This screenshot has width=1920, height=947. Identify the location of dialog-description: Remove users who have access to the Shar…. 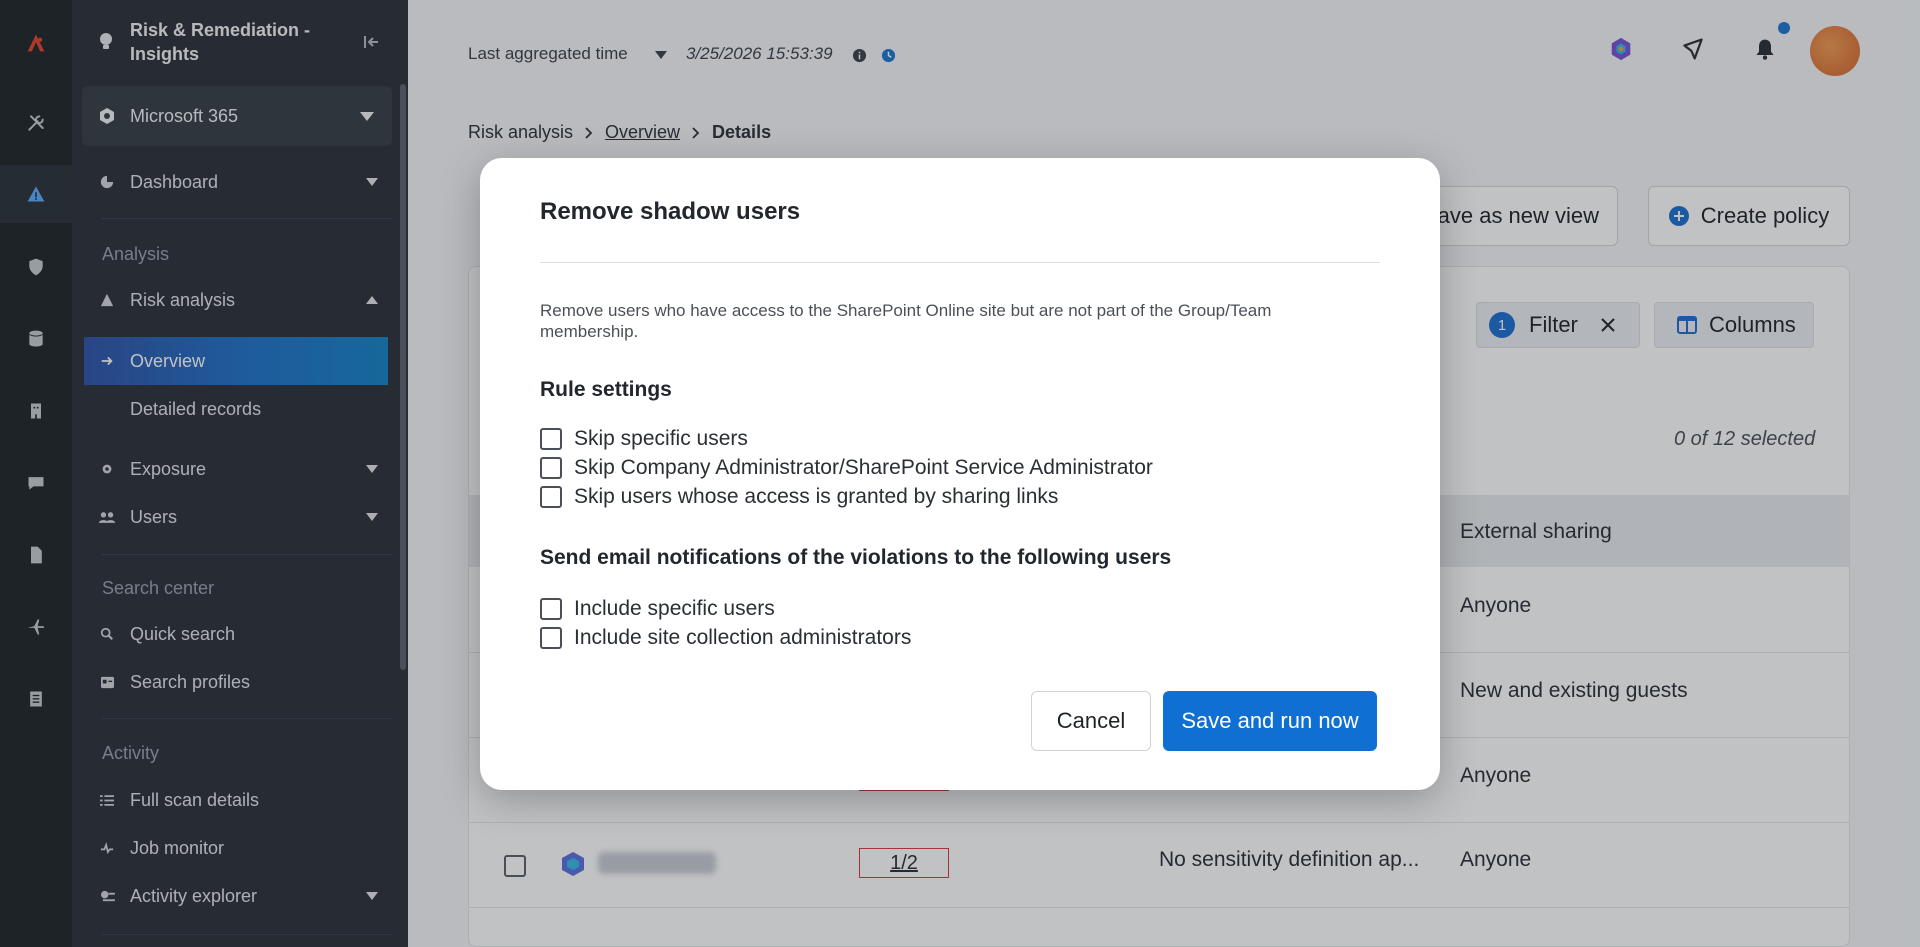
(906, 321).